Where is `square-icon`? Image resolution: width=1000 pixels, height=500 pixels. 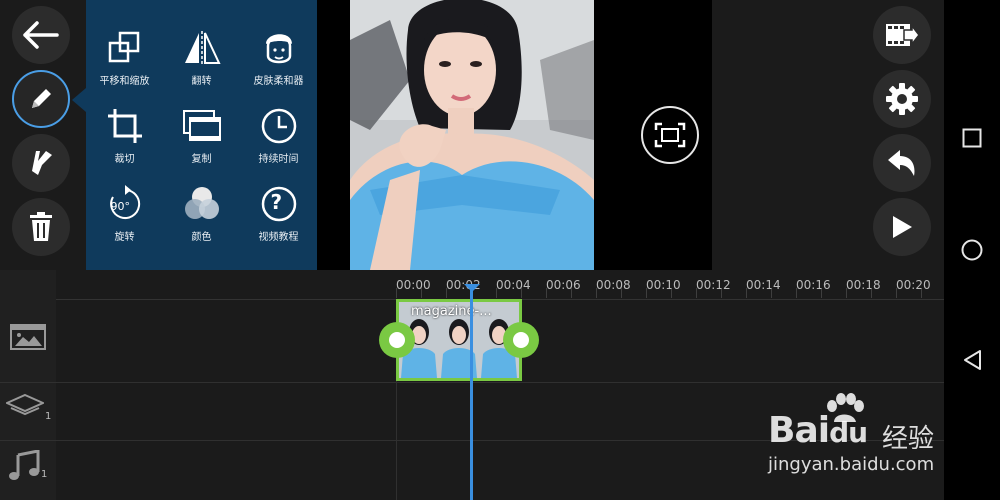 square-icon is located at coordinates (972, 138).